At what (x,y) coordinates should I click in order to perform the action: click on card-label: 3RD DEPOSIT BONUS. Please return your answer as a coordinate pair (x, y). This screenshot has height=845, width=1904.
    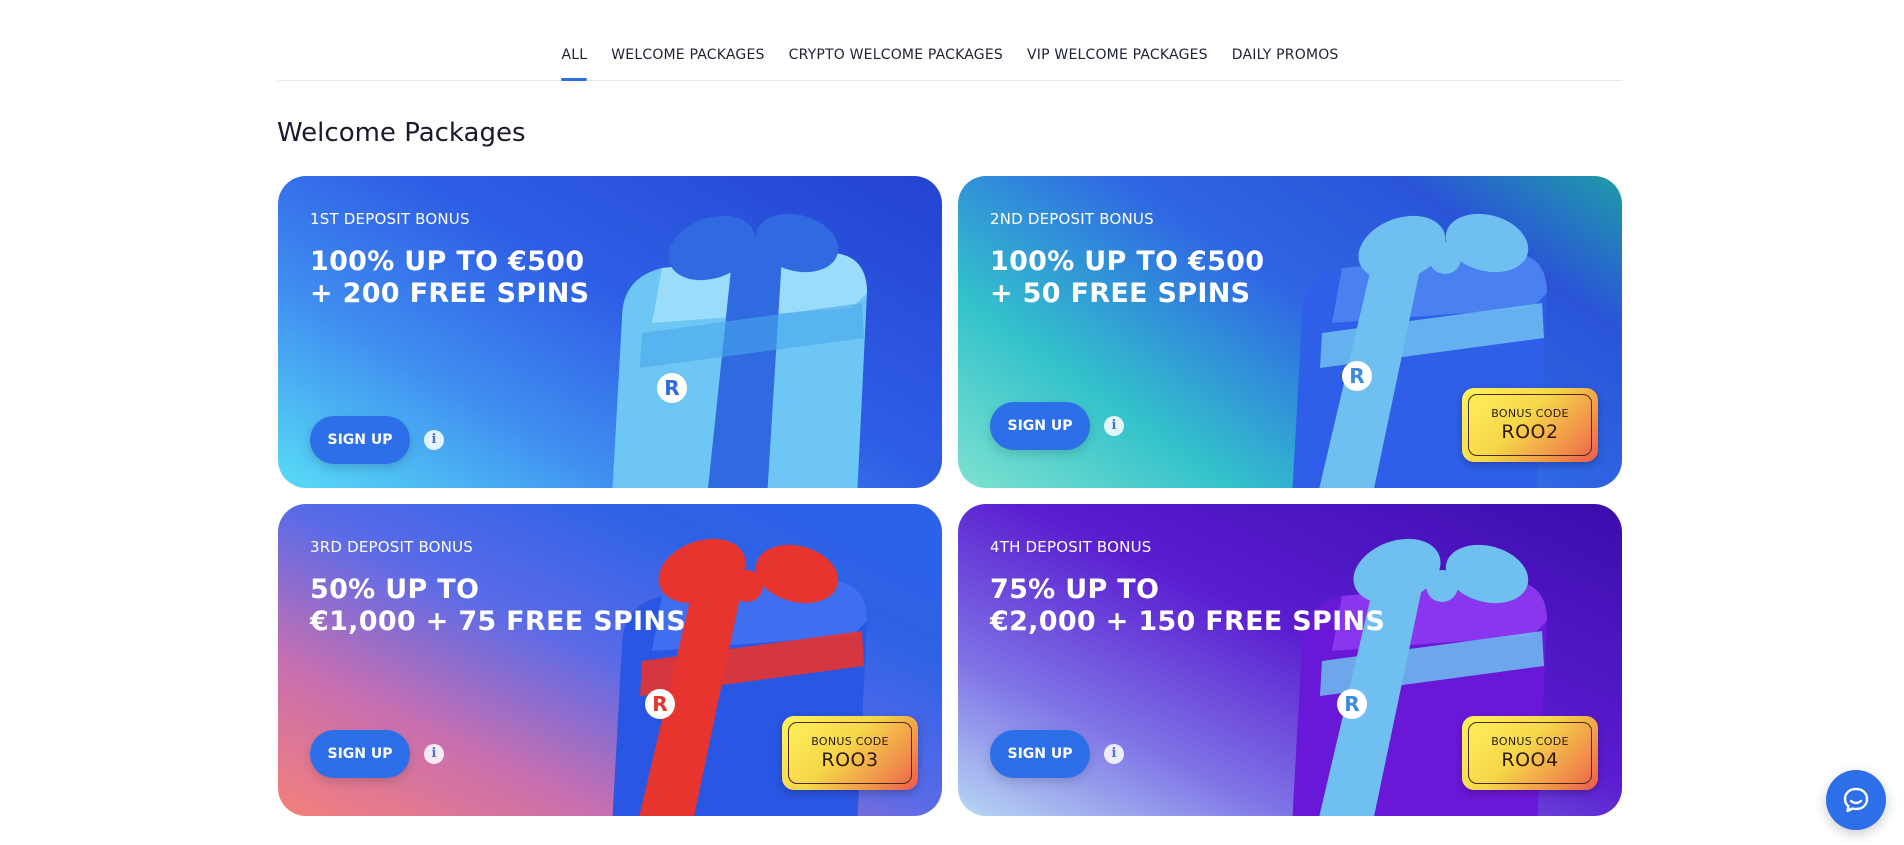
    Looking at the image, I should click on (391, 547).